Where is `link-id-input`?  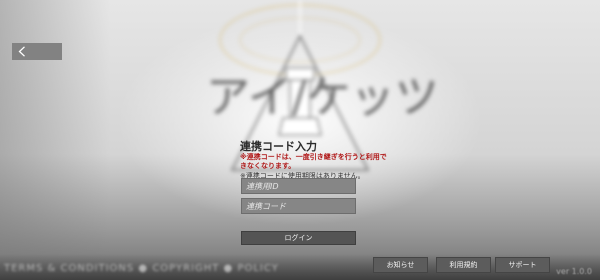 link-id-input is located at coordinates (298, 186).